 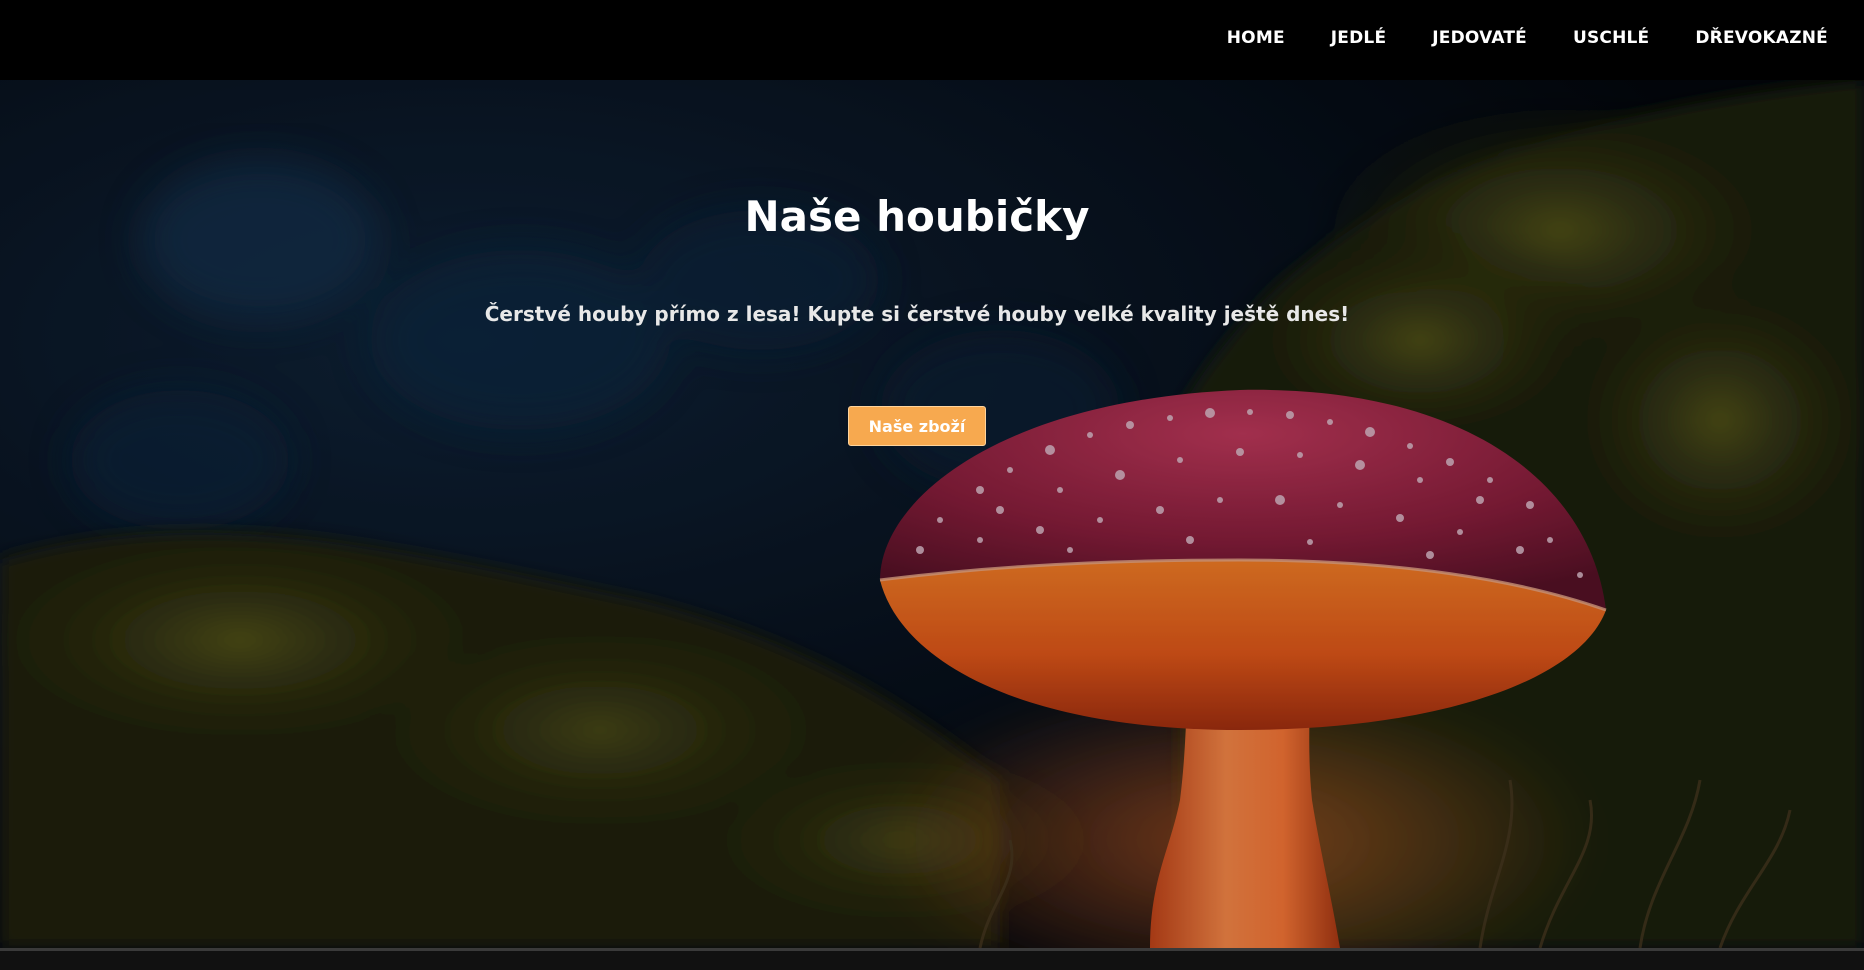 I want to click on nav-item-uschle: USCHLÉ, so click(x=1611, y=38).